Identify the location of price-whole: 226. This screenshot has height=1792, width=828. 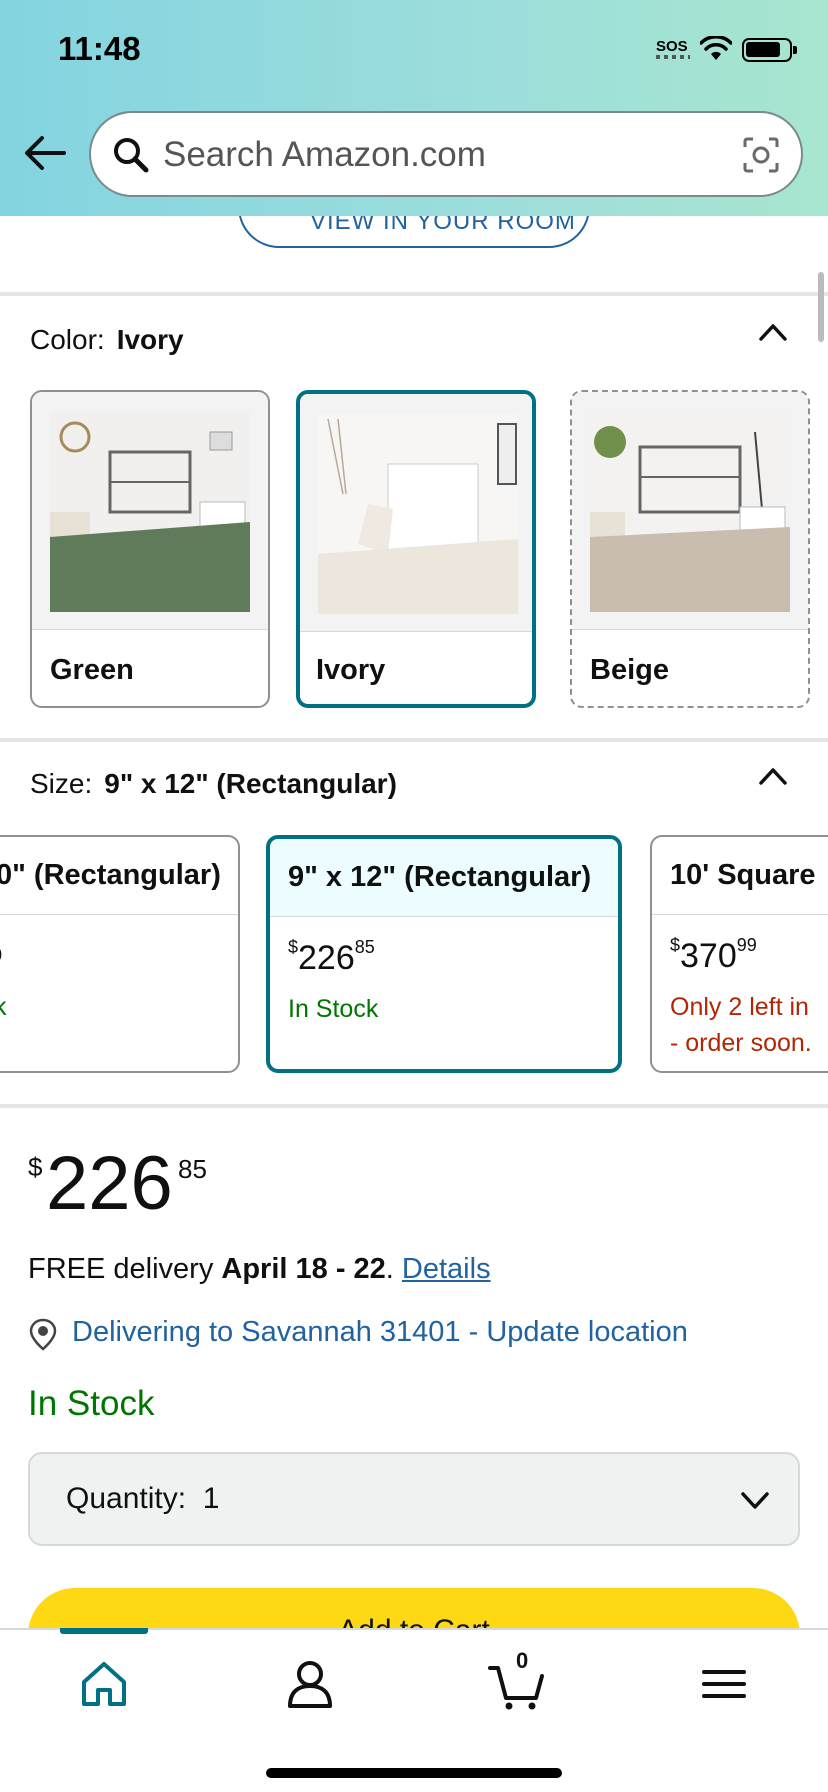
(109, 1183).